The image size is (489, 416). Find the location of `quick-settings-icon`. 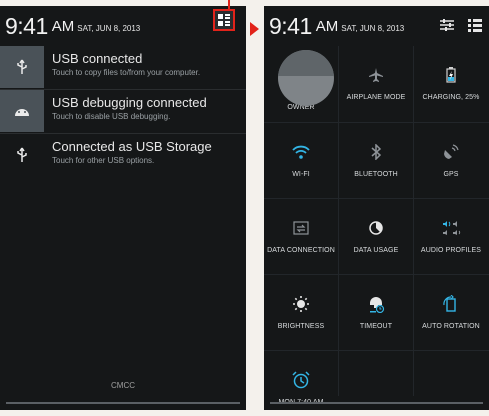

quick-settings-icon is located at coordinates (224, 20).